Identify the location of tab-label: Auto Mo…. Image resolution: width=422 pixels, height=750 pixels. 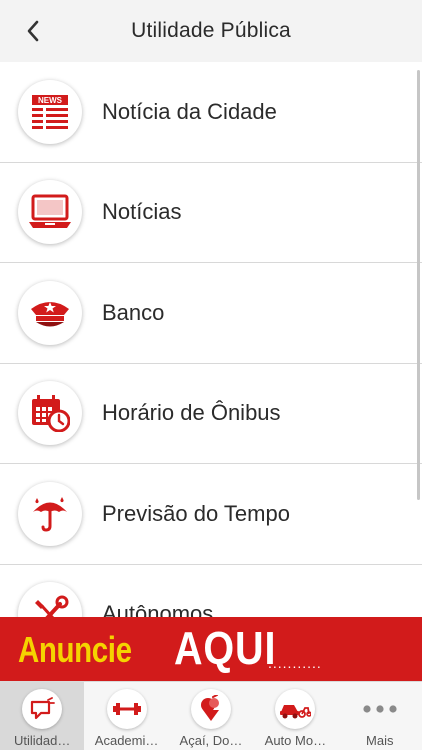
(295, 740).